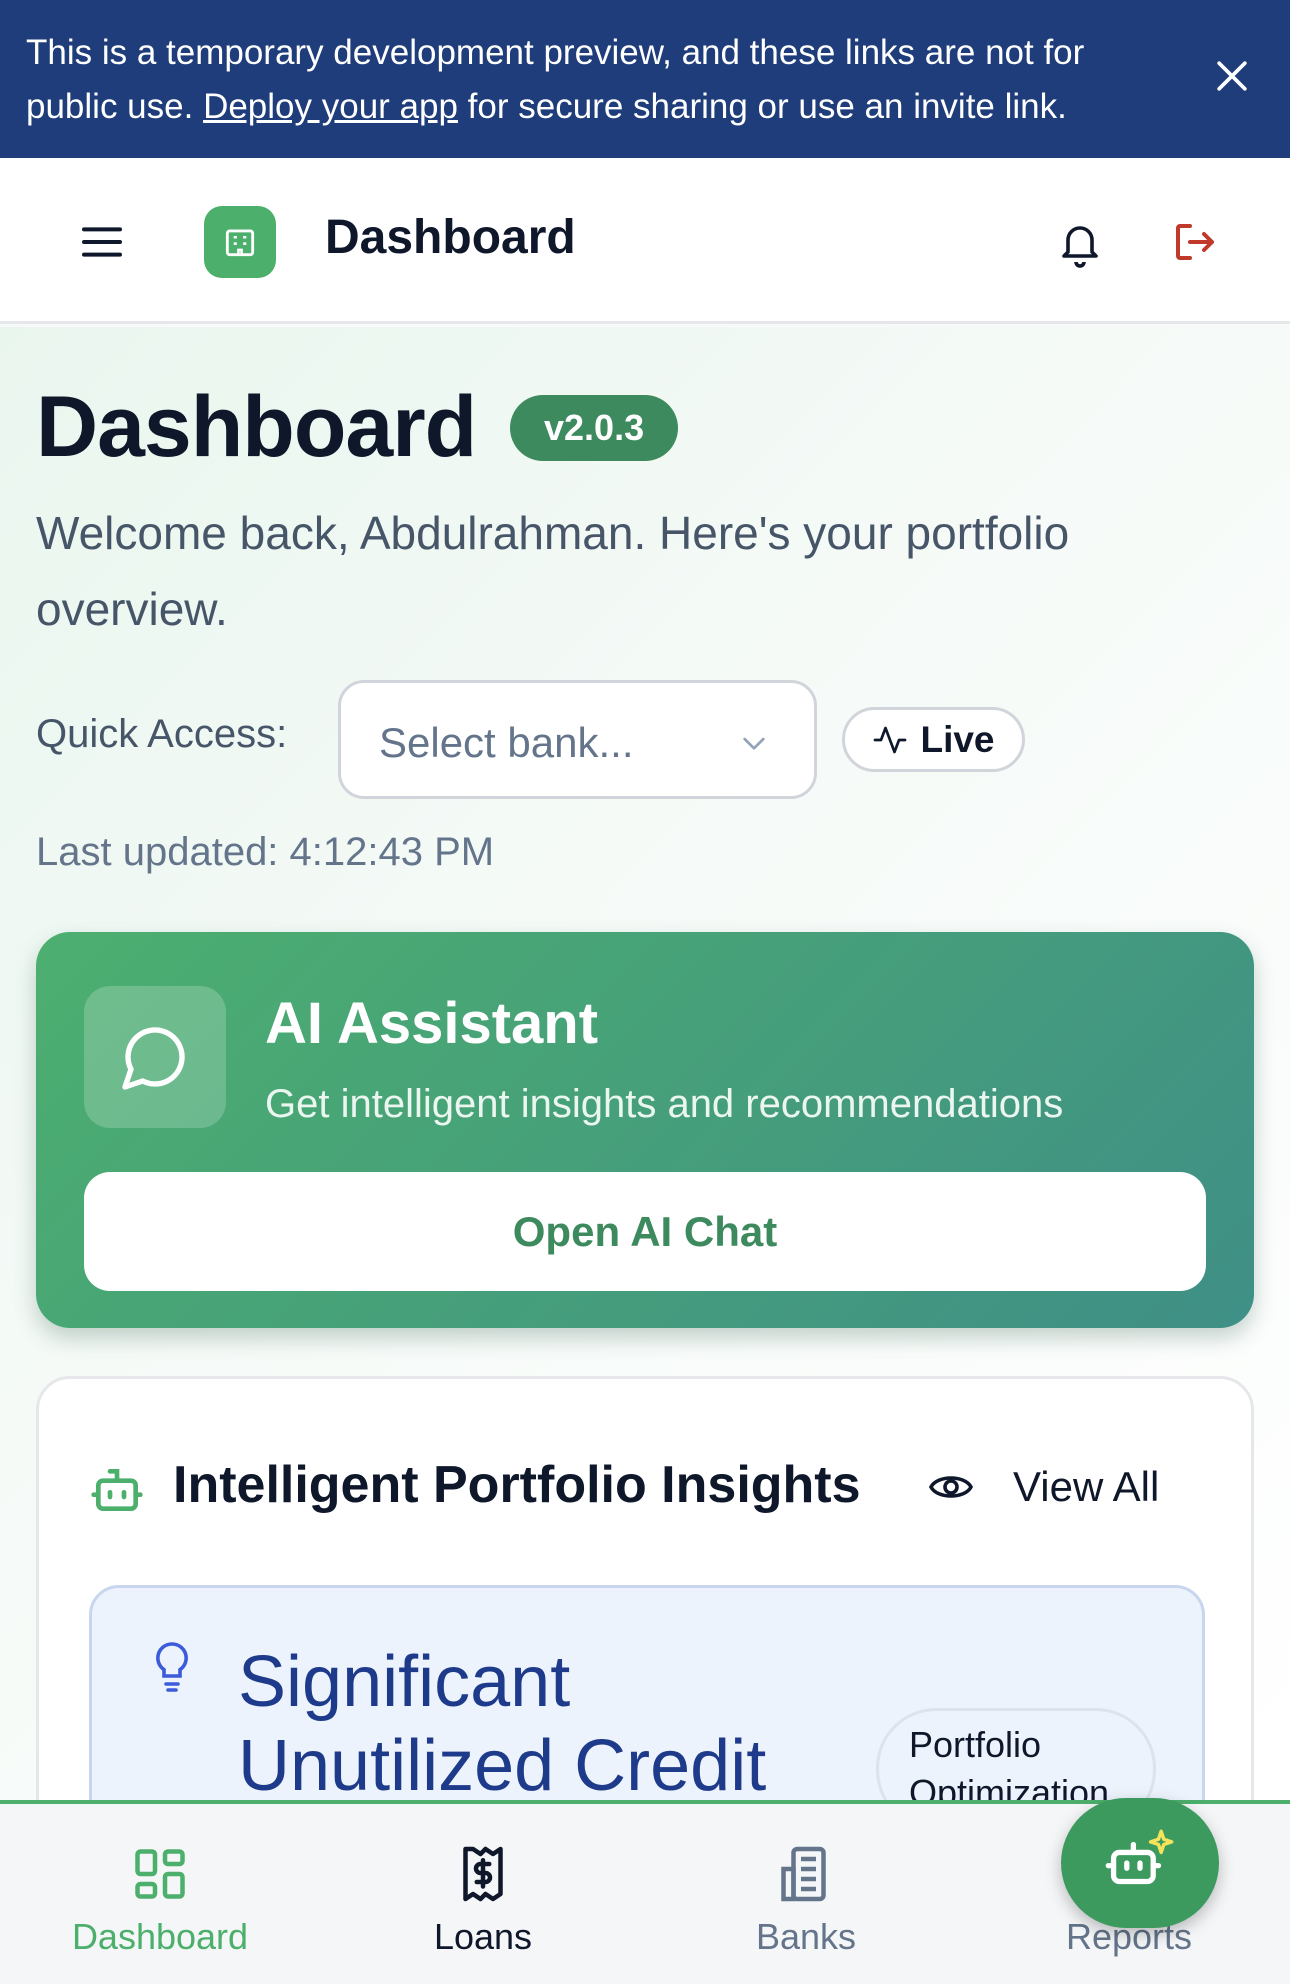 This screenshot has width=1290, height=1984. I want to click on receipt-dollar-icon, so click(483, 1874).